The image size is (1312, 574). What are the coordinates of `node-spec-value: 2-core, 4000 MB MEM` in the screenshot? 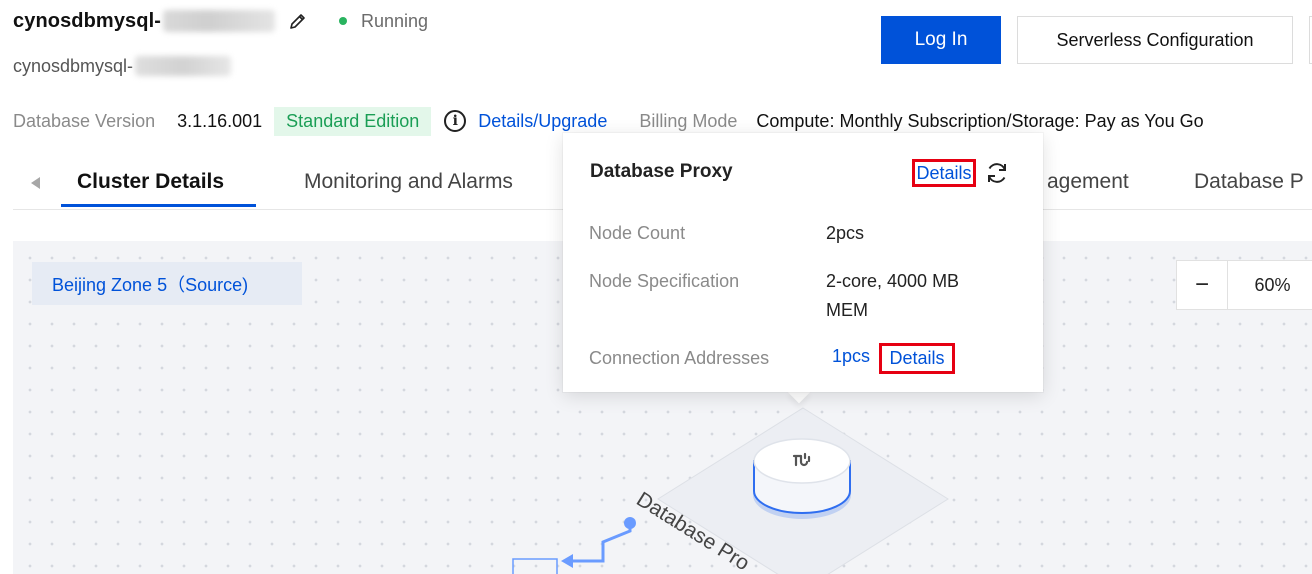 It's located at (893, 295).